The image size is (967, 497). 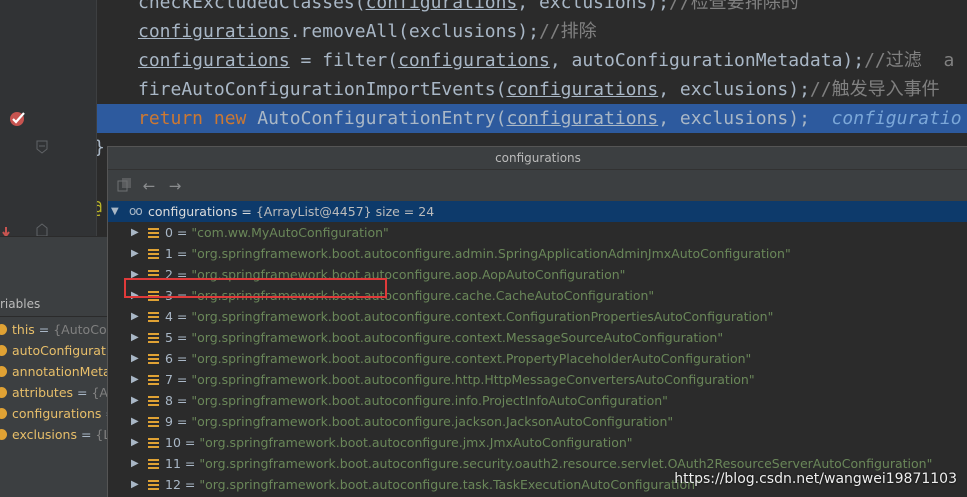 What do you see at coordinates (44, 434) in the screenshot?
I see `variable-name: exclusions` at bounding box center [44, 434].